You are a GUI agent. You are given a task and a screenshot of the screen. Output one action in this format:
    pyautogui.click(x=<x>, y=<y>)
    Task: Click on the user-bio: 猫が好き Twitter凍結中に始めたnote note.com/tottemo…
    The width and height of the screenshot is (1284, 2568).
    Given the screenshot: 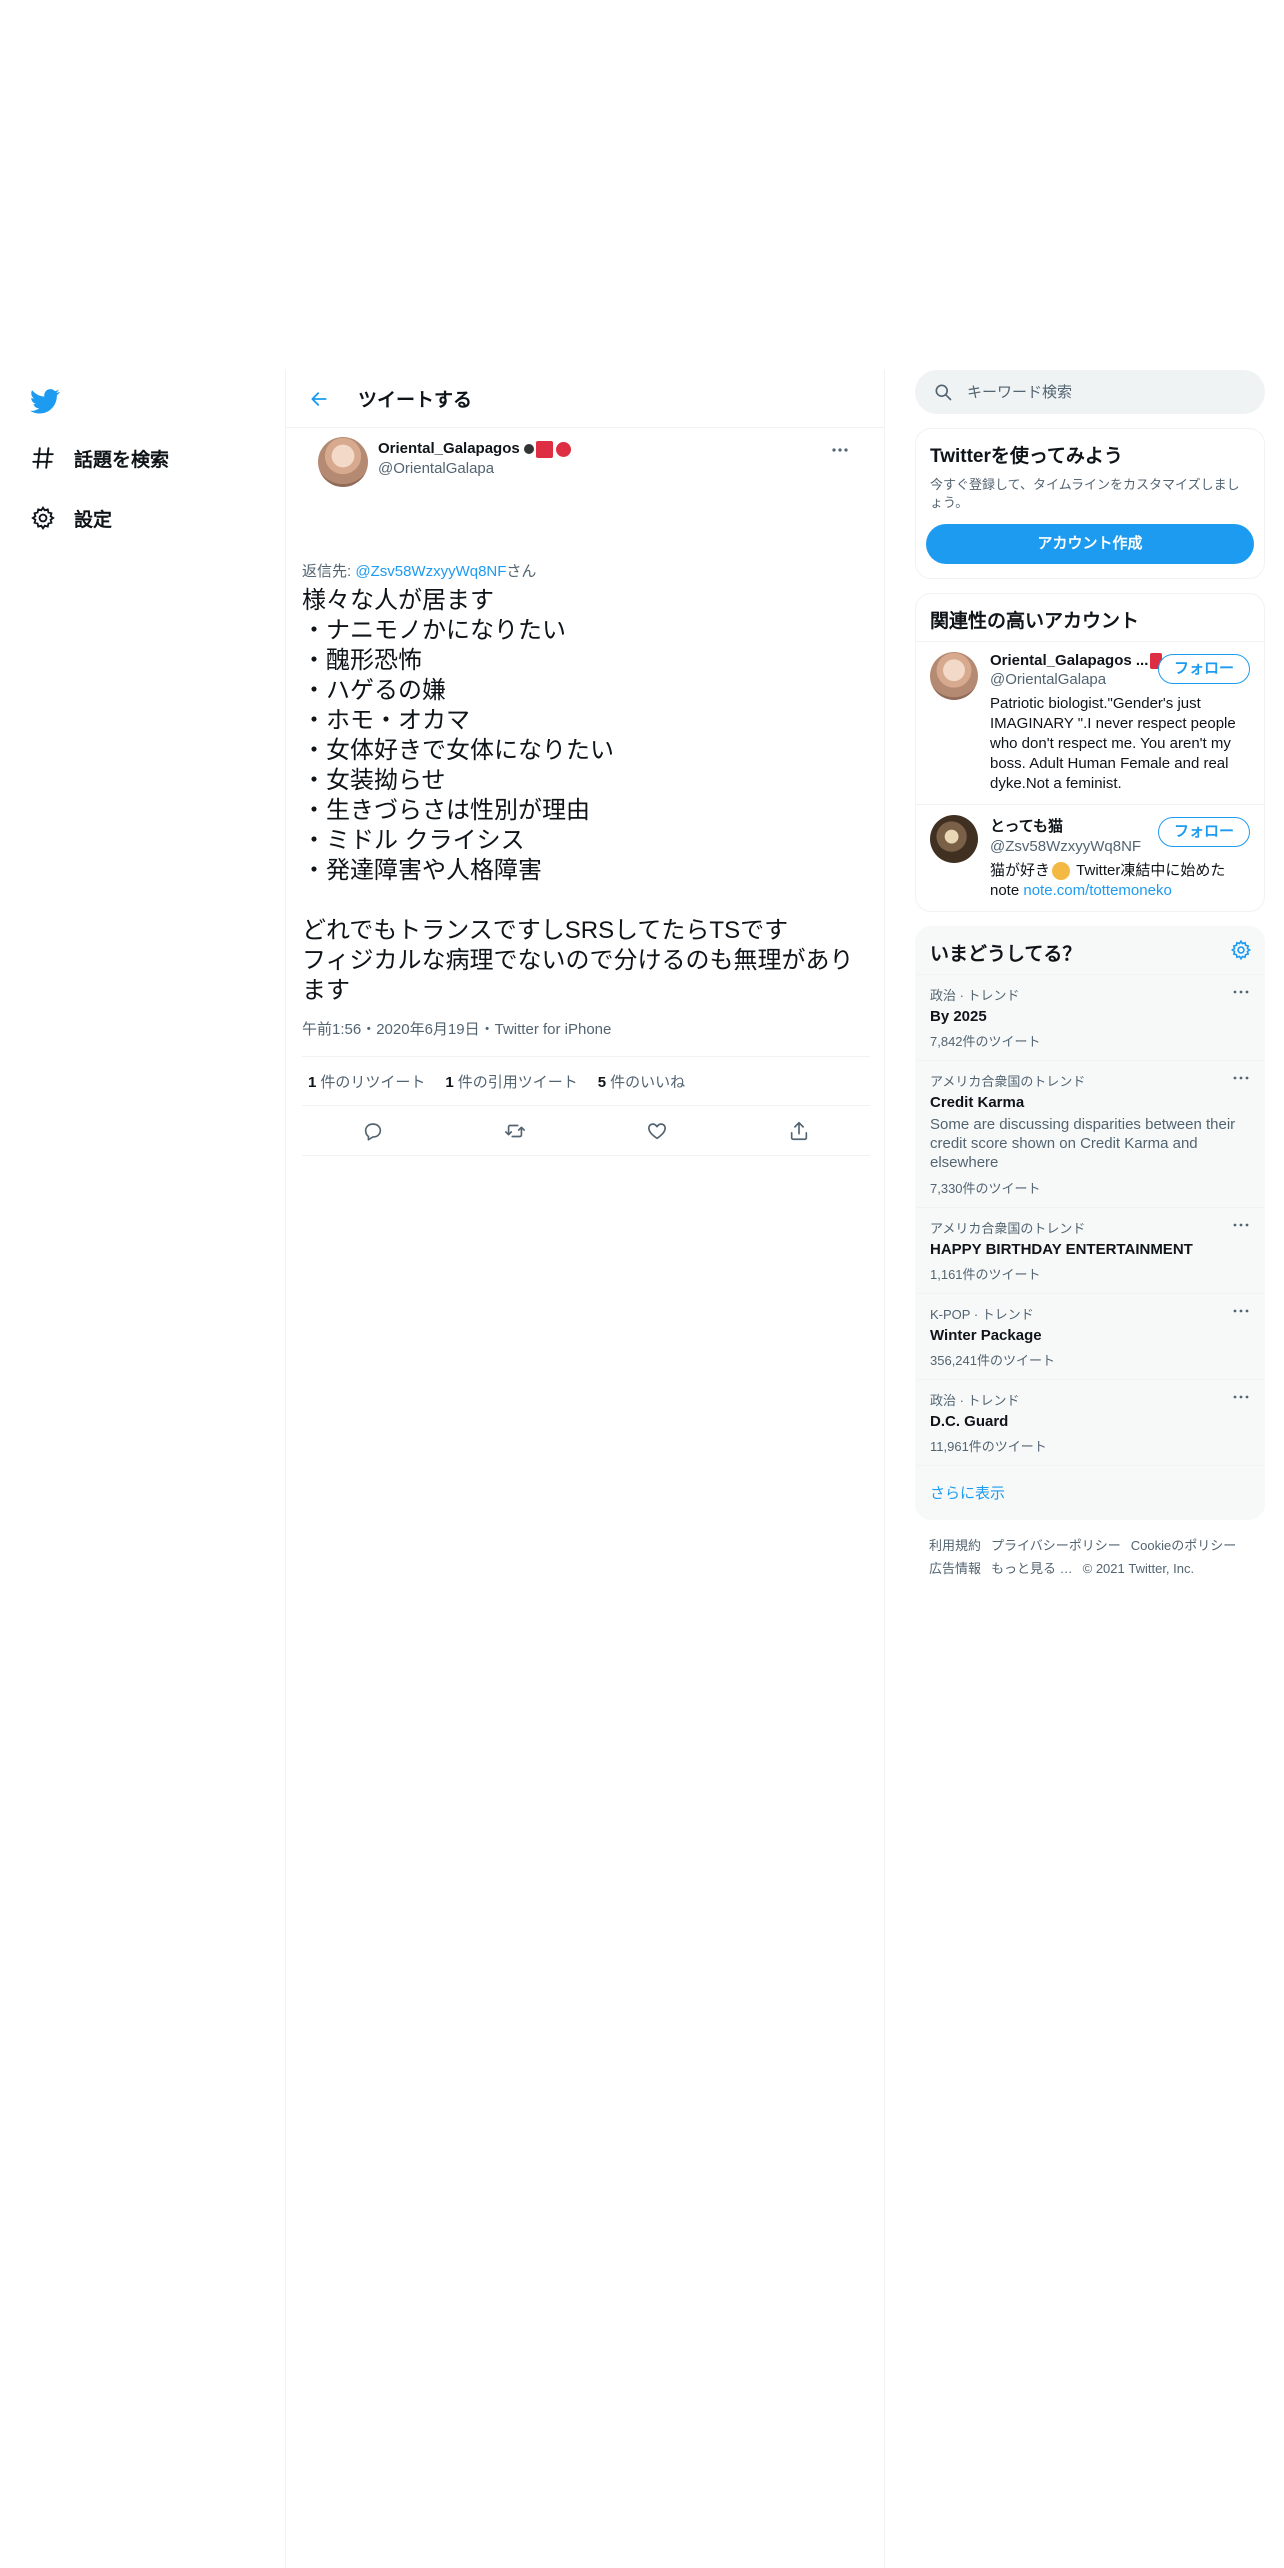 What is the action you would take?
    pyautogui.click(x=1121, y=881)
    